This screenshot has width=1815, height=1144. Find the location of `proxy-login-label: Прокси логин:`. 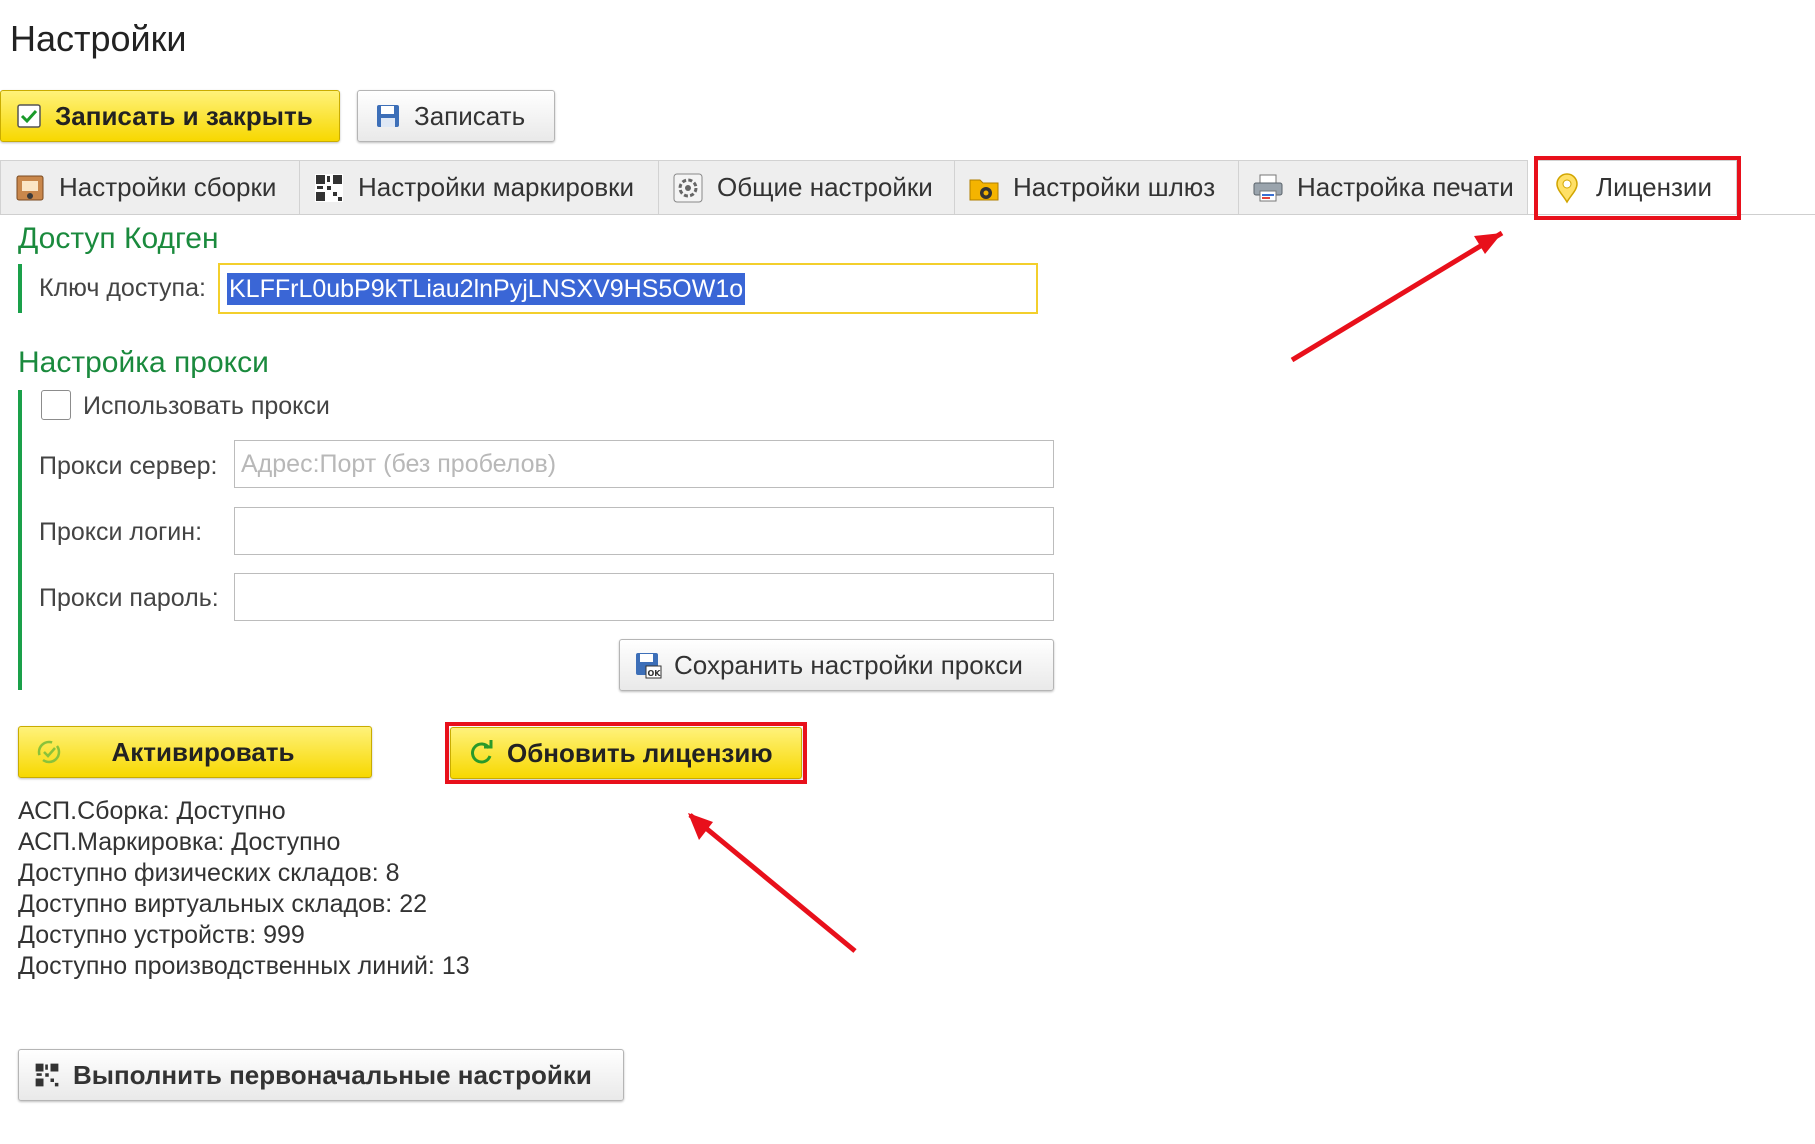

proxy-login-label: Прокси логин: is located at coordinates (121, 532).